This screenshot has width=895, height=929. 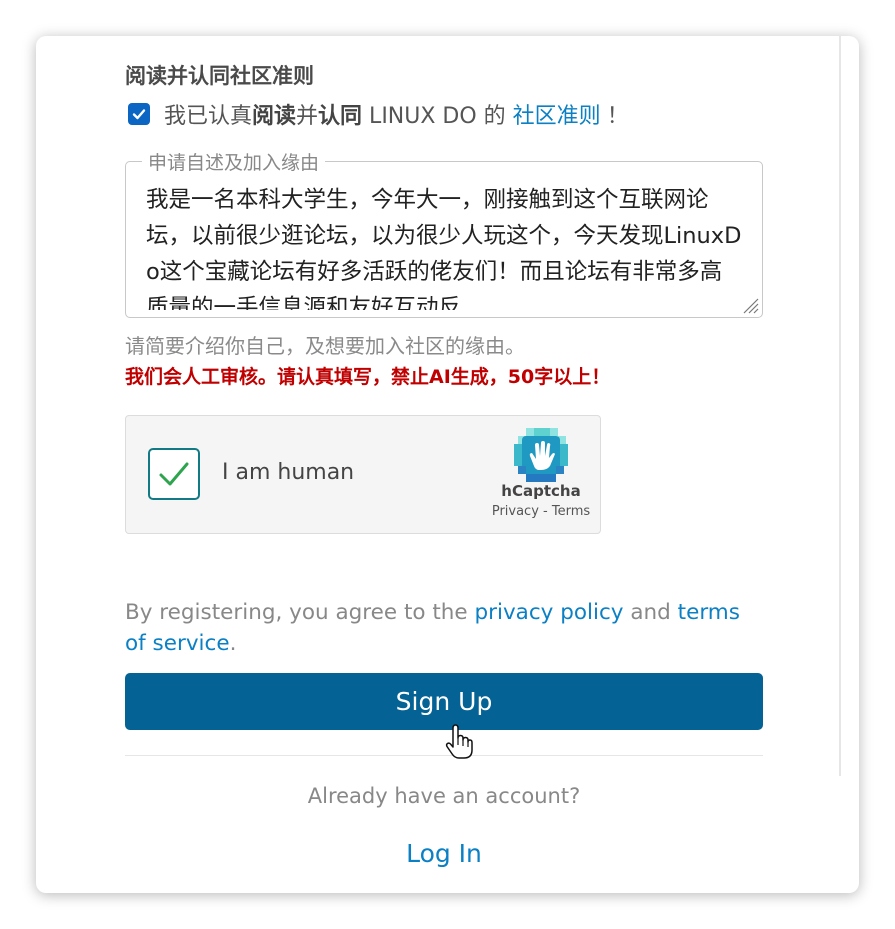 I want to click on guidelines-title: 阅读并认同社区准则, so click(x=219, y=76).